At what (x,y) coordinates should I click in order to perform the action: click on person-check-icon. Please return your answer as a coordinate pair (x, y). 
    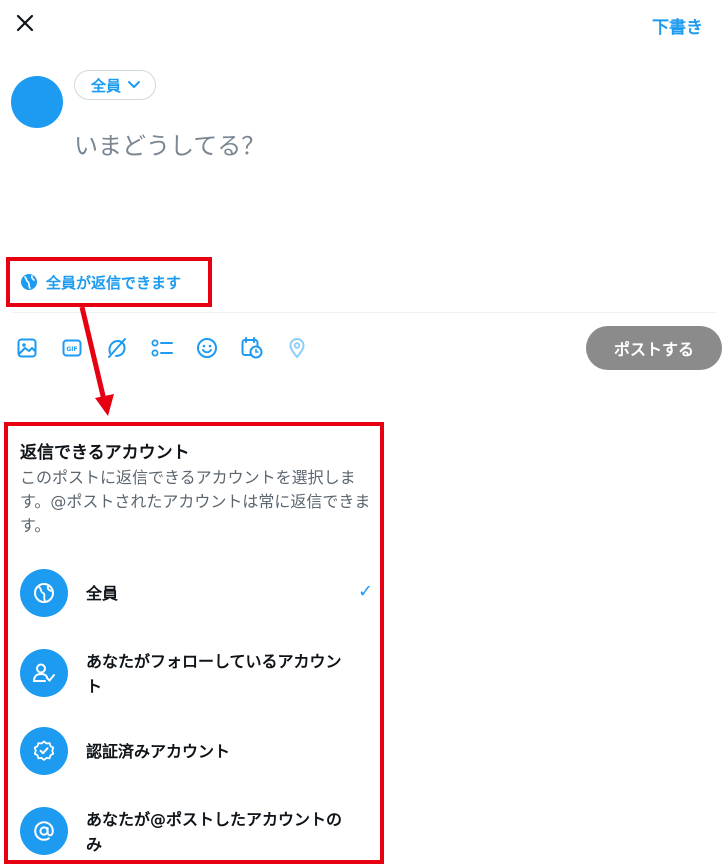
    Looking at the image, I should click on (44, 672).